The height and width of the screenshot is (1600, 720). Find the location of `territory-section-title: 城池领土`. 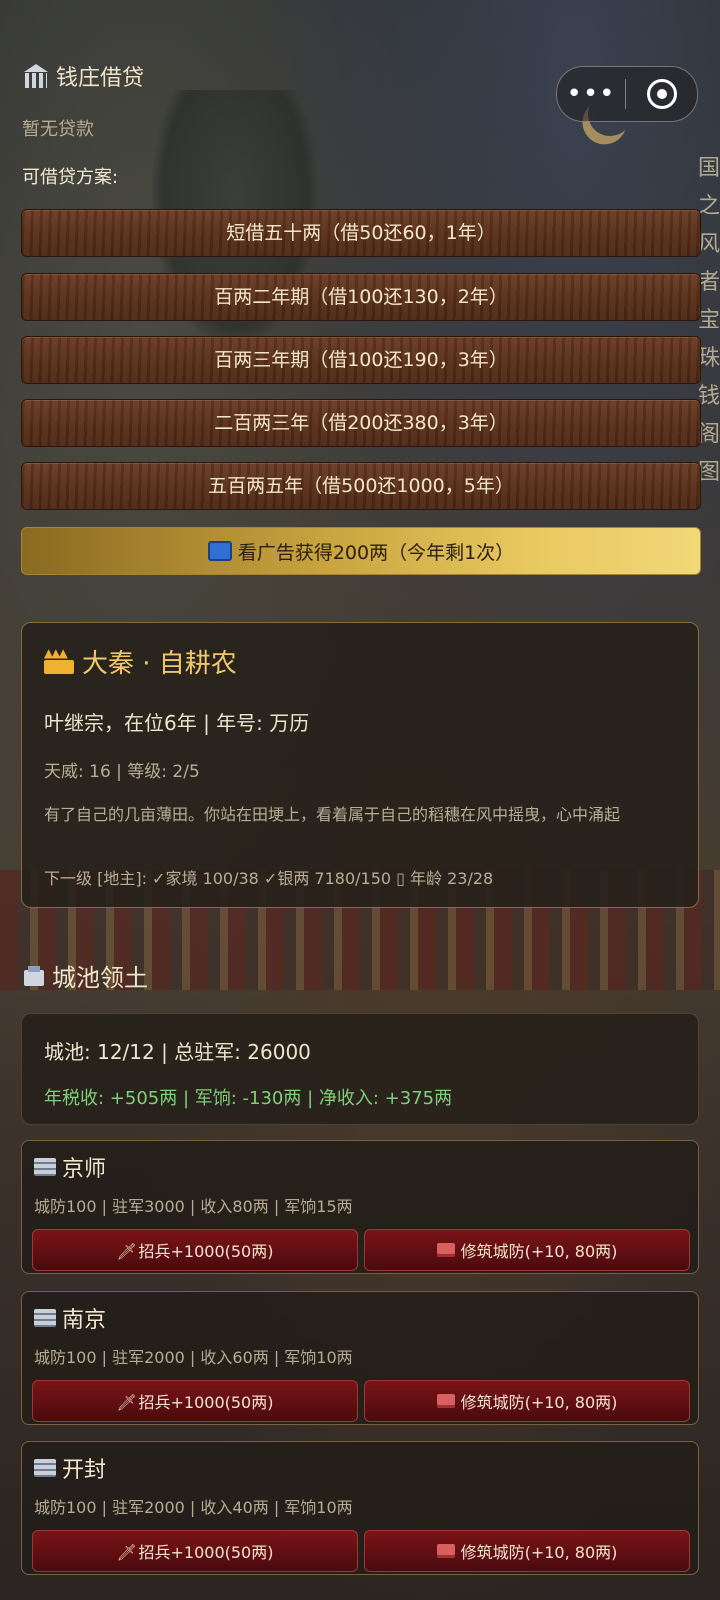

territory-section-title: 城池领土 is located at coordinates (85, 975).